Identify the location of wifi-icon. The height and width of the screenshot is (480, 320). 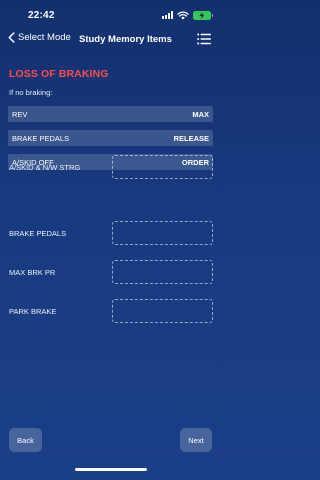
(183, 14).